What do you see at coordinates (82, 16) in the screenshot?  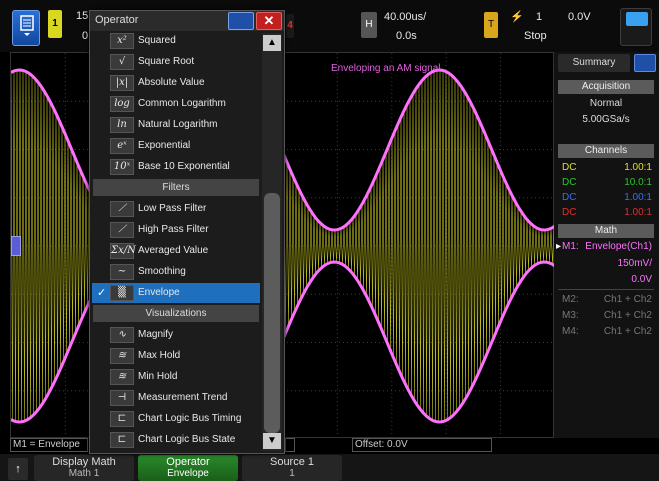 I see `ch1-scale: 15` at bounding box center [82, 16].